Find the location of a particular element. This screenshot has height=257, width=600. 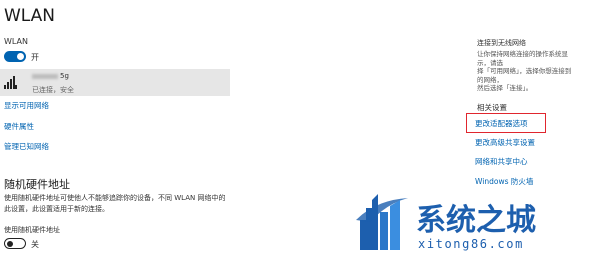

network-status: 已连接，安全 is located at coordinates (53, 90).